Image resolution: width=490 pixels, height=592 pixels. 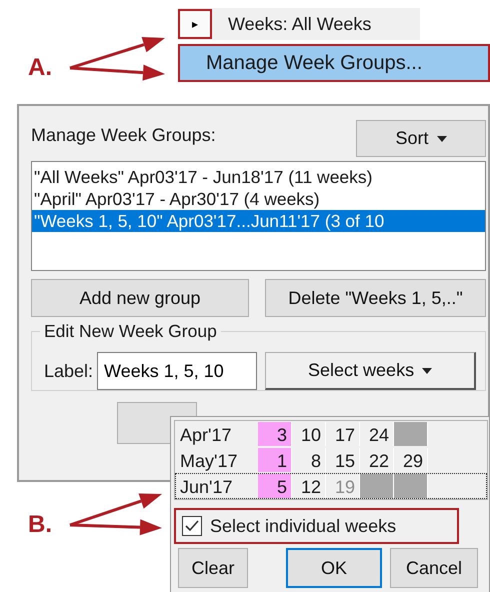 I want to click on add-group-button: Add new group, so click(x=140, y=298).